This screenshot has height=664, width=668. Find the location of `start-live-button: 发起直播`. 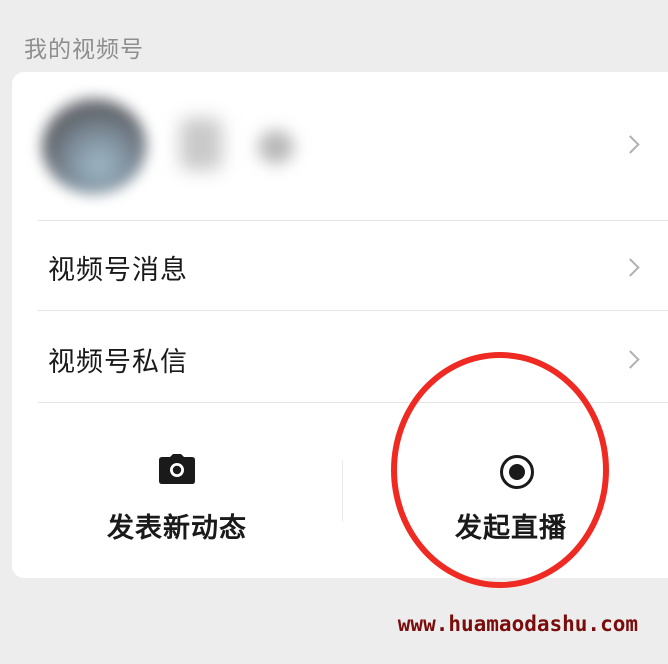

start-live-button: 发起直播 is located at coordinates (505, 490).